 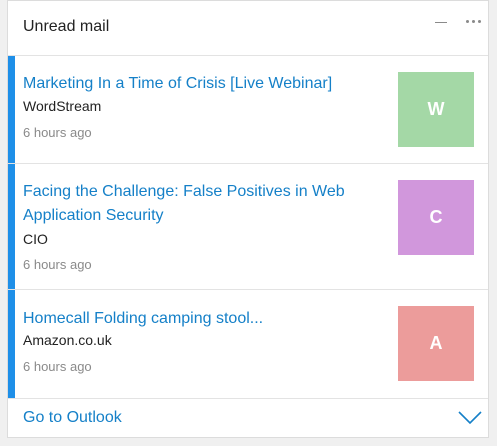 I want to click on mail-sender: Amazon.co.uk, so click(x=67, y=340).